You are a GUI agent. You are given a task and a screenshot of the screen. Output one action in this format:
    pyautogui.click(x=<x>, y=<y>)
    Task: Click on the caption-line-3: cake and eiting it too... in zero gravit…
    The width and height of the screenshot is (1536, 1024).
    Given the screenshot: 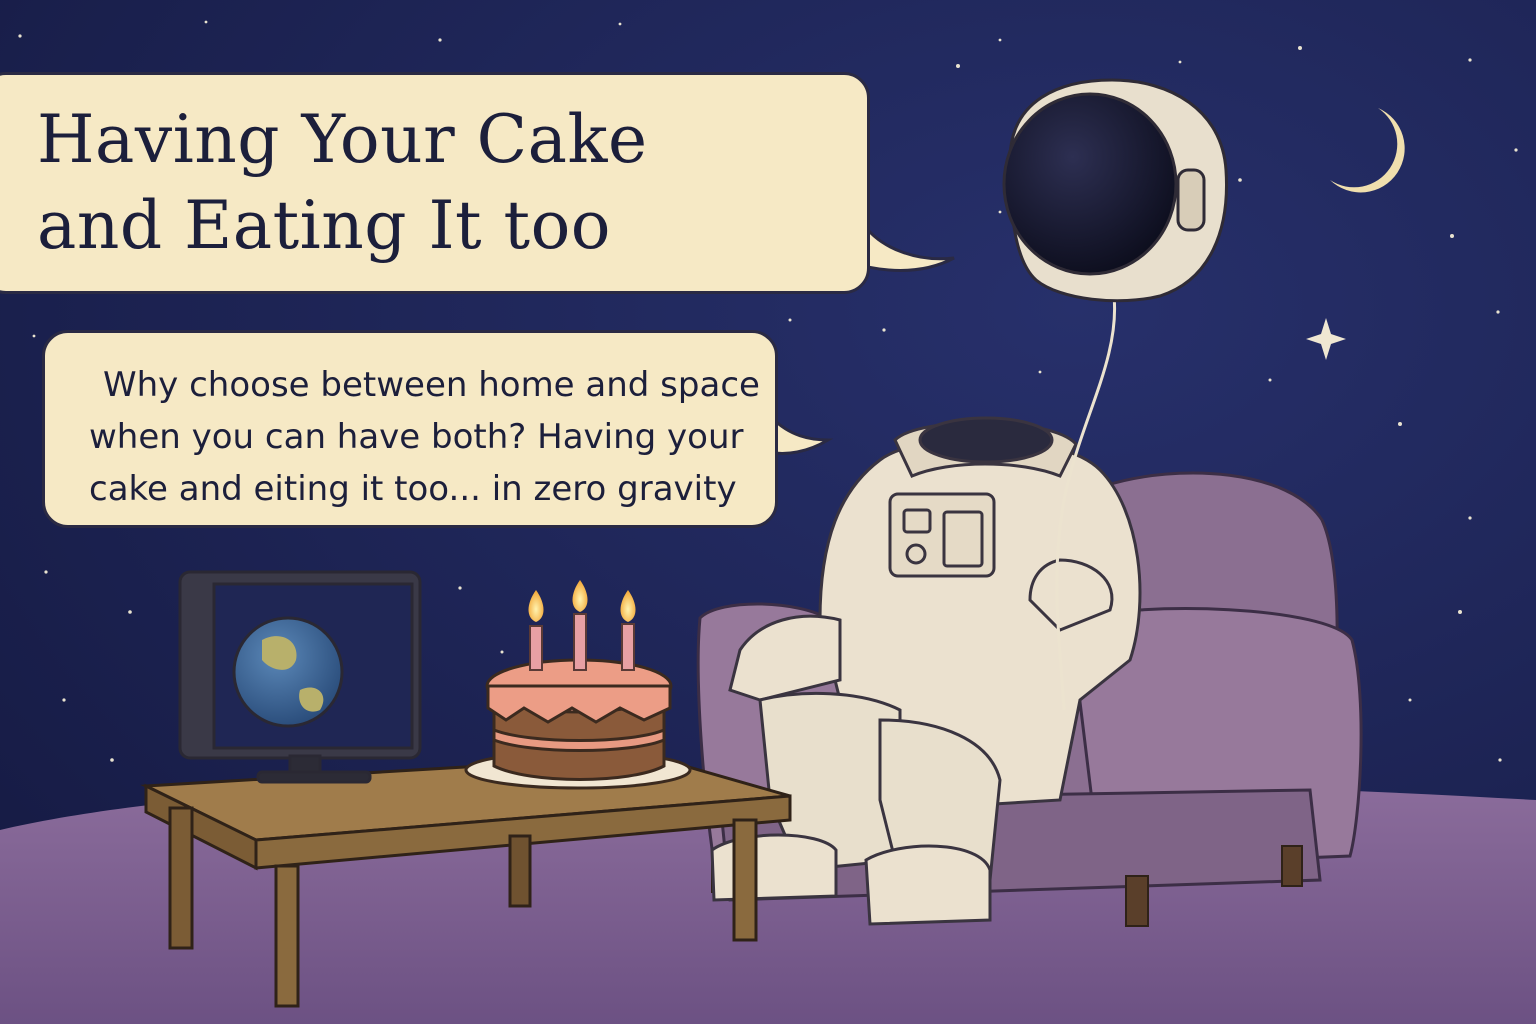 What is the action you would take?
    pyautogui.click(x=413, y=489)
    